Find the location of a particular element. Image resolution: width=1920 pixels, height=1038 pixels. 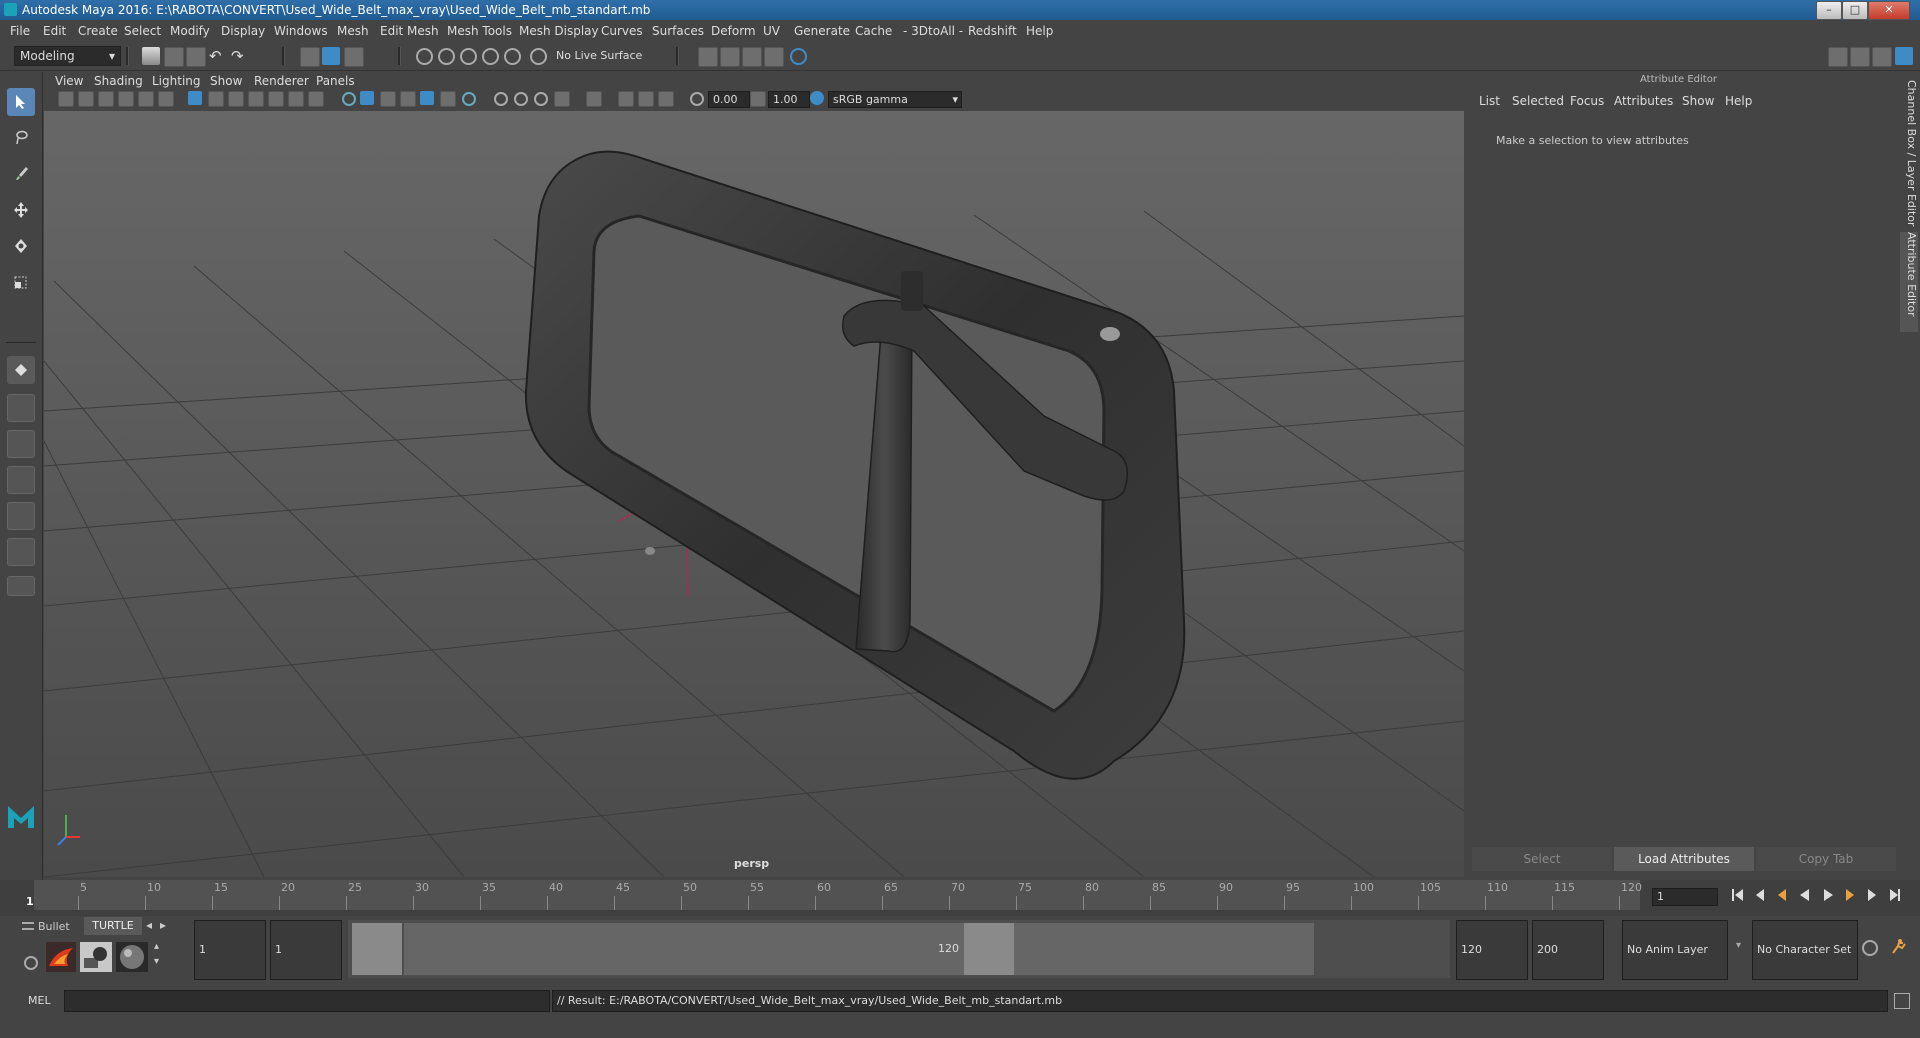

current-frame-field: 1 is located at coordinates (1685, 897).